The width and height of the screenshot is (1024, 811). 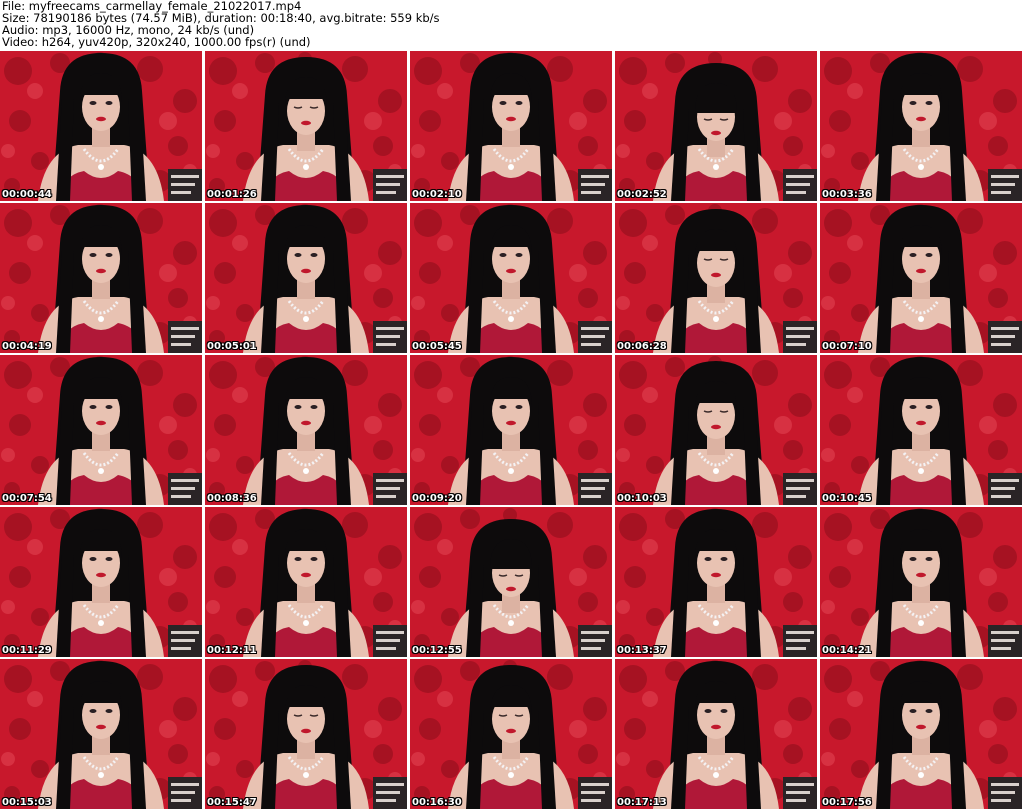 I want to click on thumbnail-frame: 00:13:37, so click(x=716, y=582).